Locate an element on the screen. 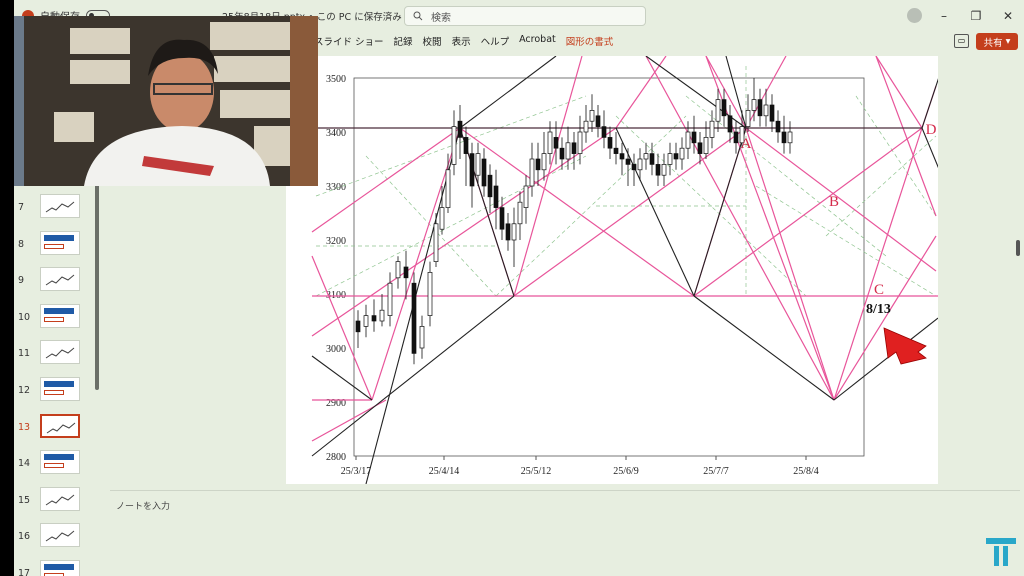  thumbnail-number: 10 is located at coordinates (24, 317).